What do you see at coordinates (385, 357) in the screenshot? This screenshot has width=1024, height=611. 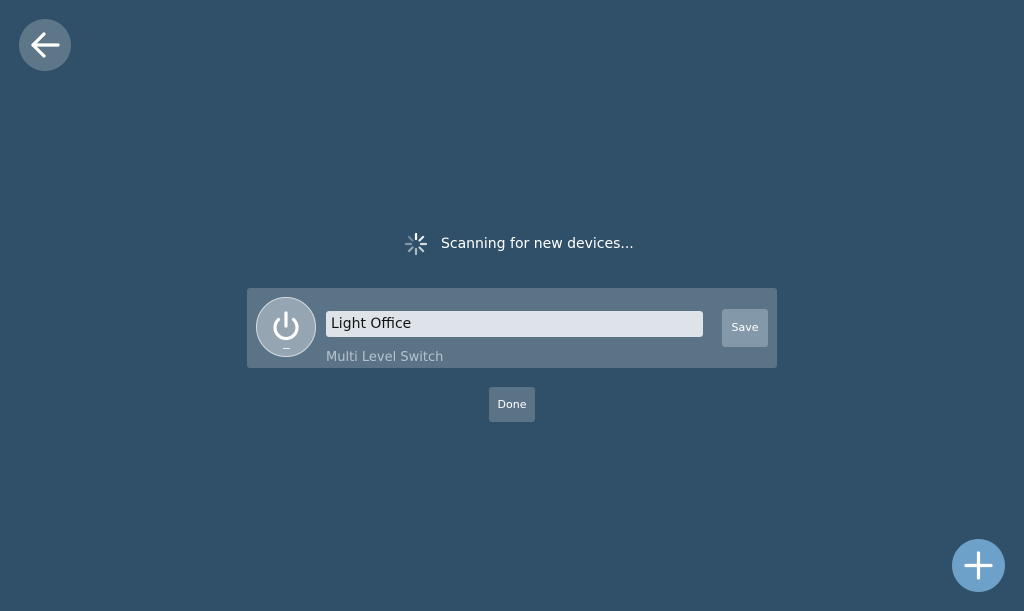 I see `device-type-label: Multi Level Switch` at bounding box center [385, 357].